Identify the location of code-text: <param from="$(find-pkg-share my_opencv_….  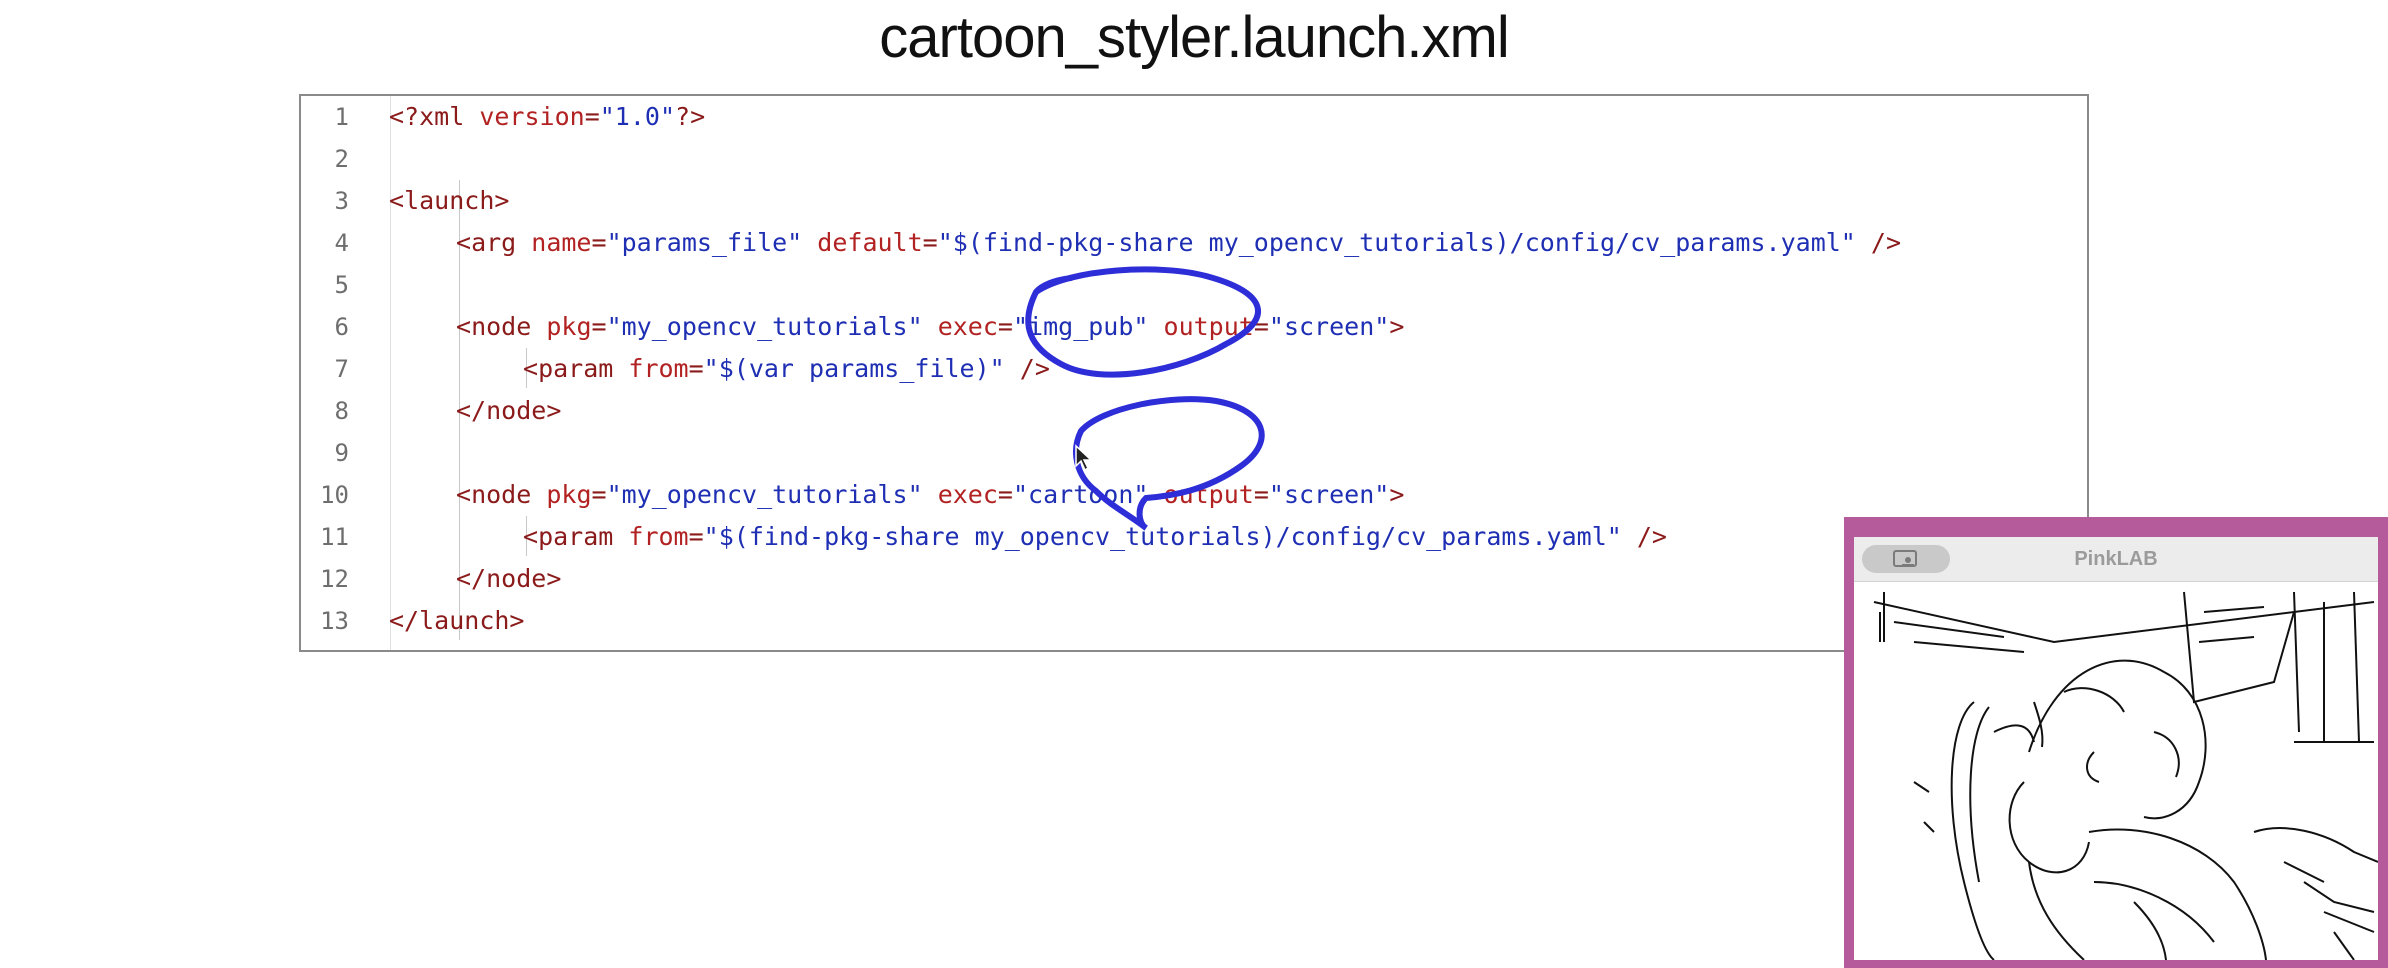
(1095, 536).